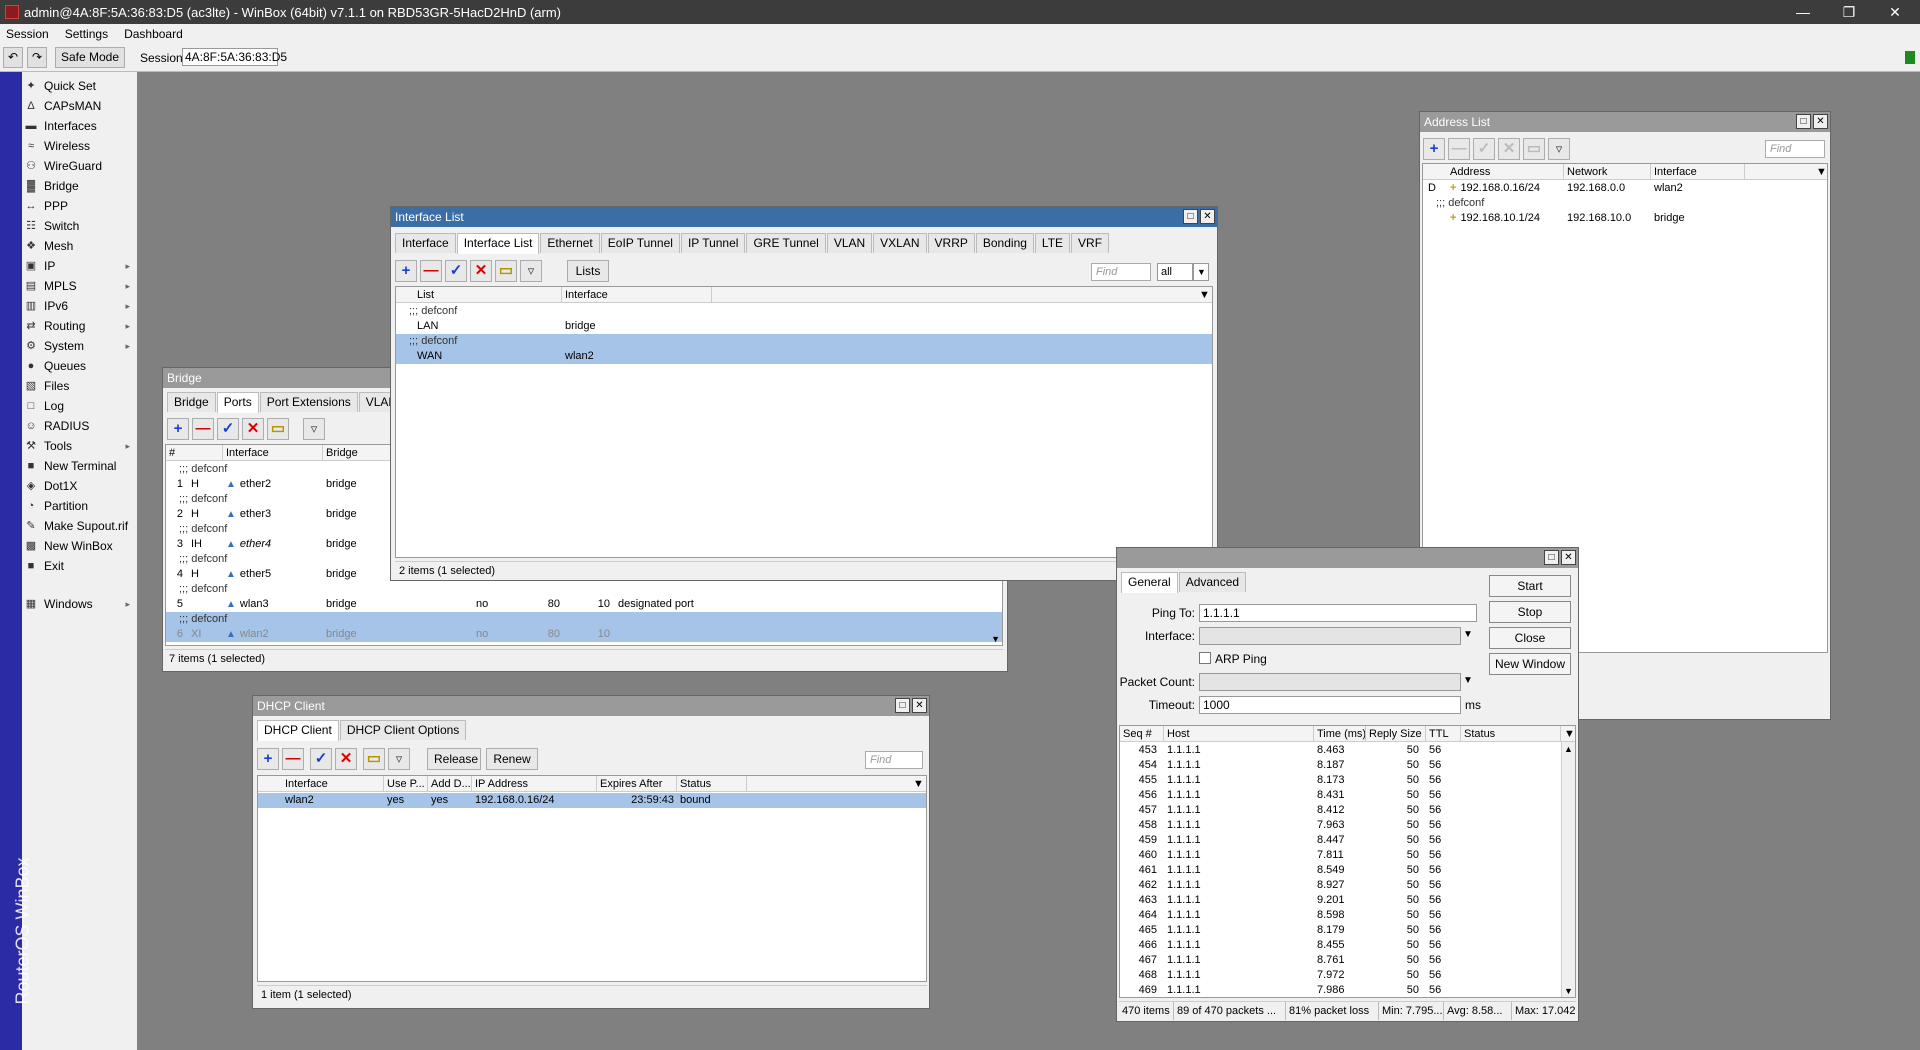  Describe the element at coordinates (1340, 975) in the screenshot. I see `table-row: 468 1.1.1.1 7.972 50 56` at that location.